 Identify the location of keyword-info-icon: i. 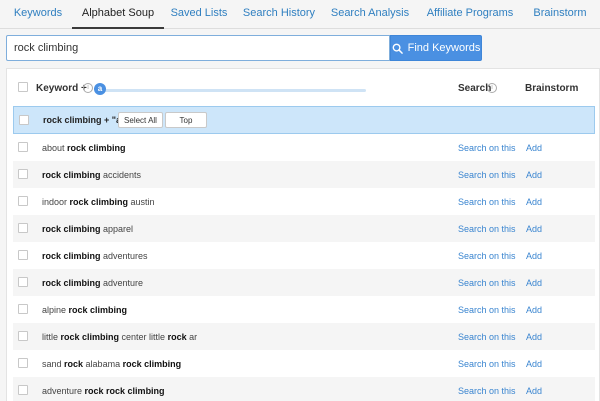
(88, 88).